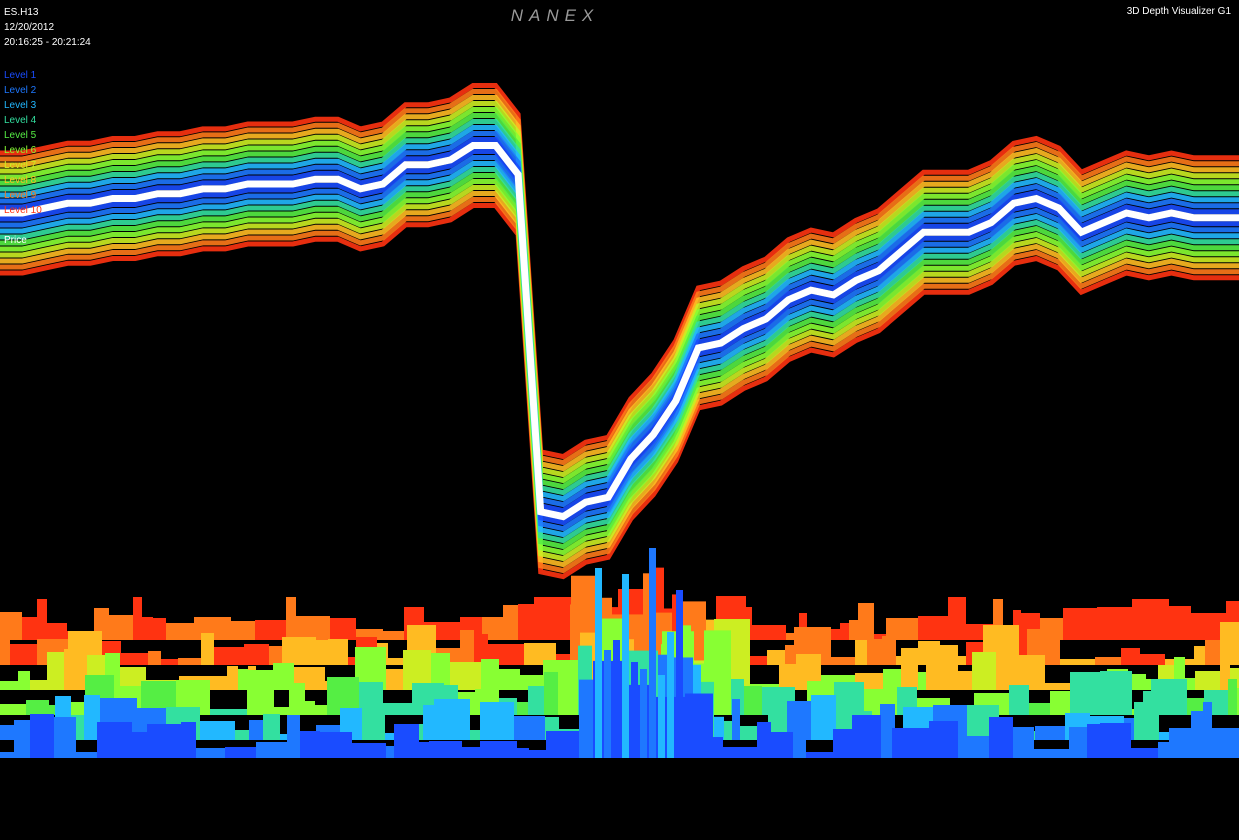 Image resolution: width=1239 pixels, height=840 pixels. I want to click on legend-level-1: Level 1, so click(20, 75).